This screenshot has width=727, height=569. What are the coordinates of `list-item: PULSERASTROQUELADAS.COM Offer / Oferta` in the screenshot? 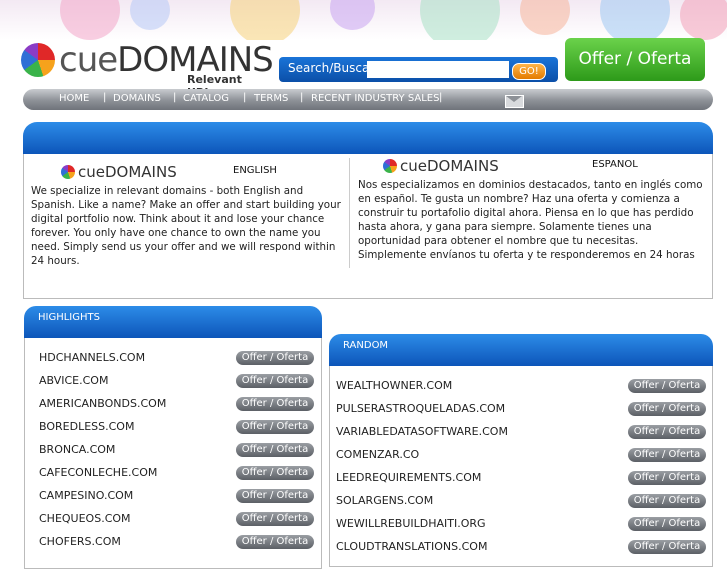 It's located at (521, 410).